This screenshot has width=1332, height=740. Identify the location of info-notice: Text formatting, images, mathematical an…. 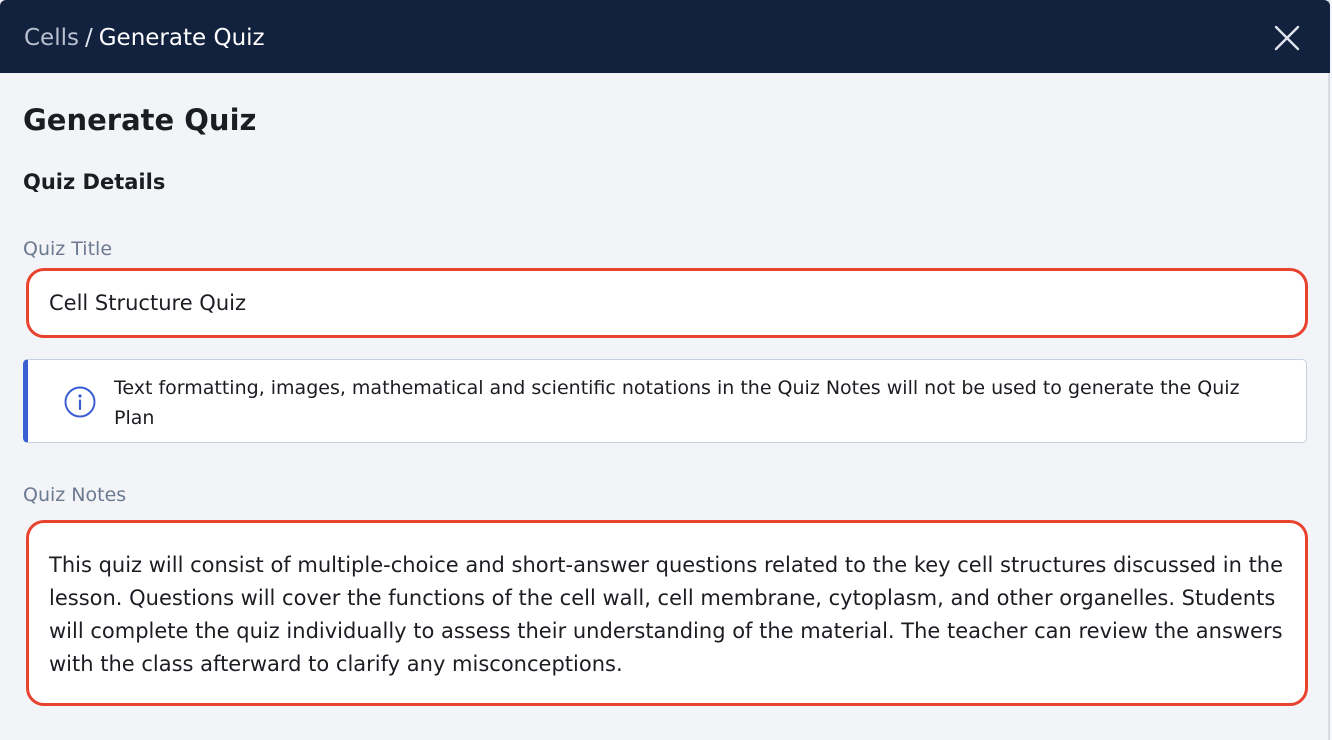
(665, 401).